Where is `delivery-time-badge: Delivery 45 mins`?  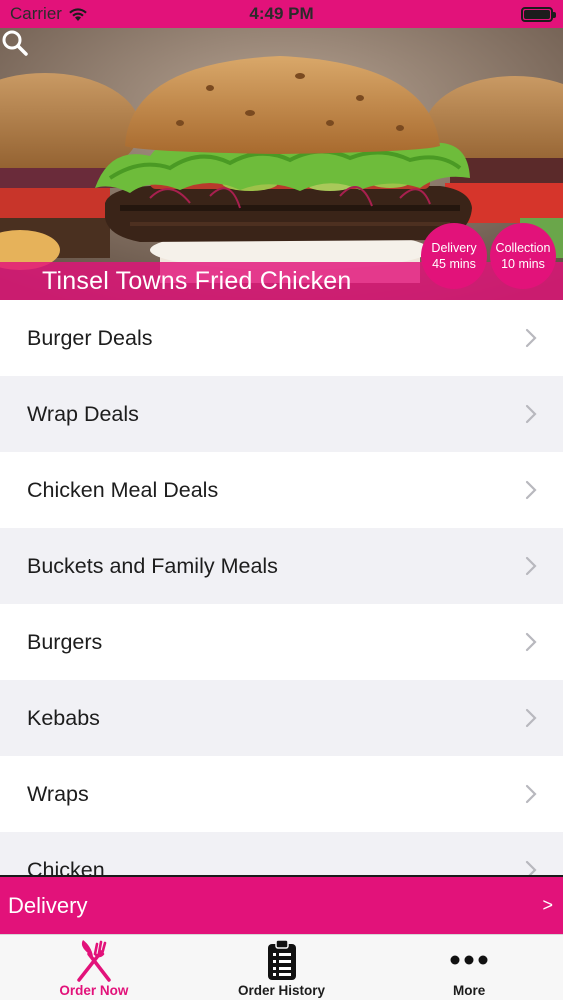
delivery-time-badge: Delivery 45 mins is located at coordinates (454, 256).